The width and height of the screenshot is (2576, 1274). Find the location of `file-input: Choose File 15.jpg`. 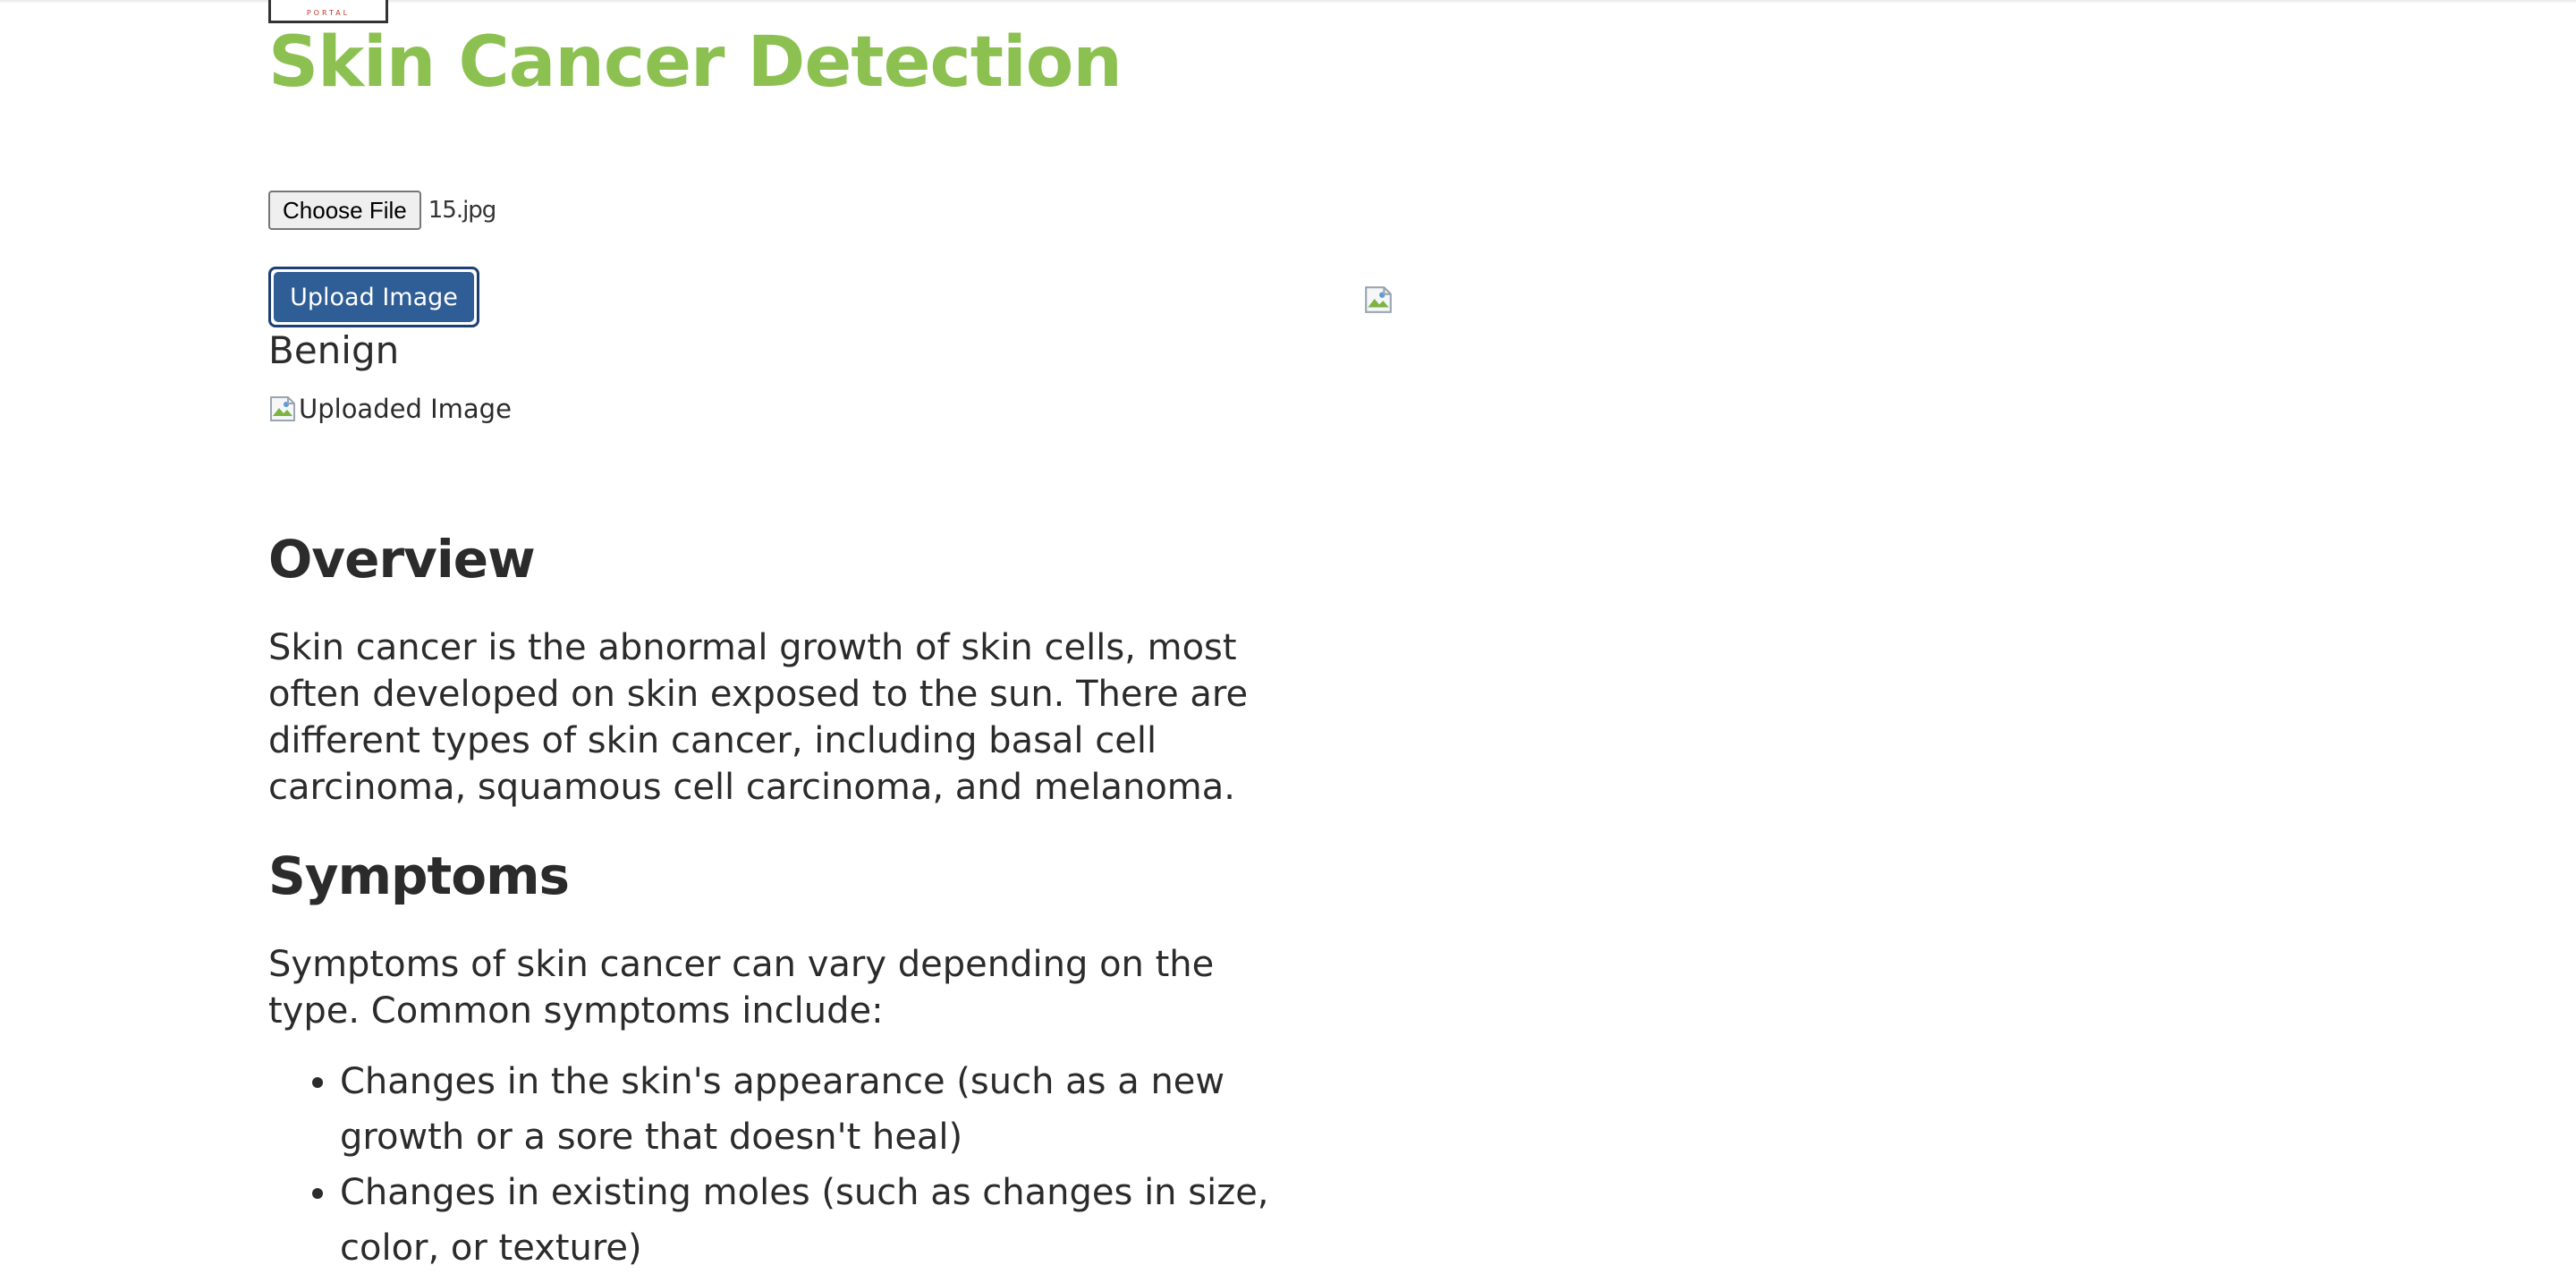

file-input: Choose File 15.jpg is located at coordinates (382, 210).